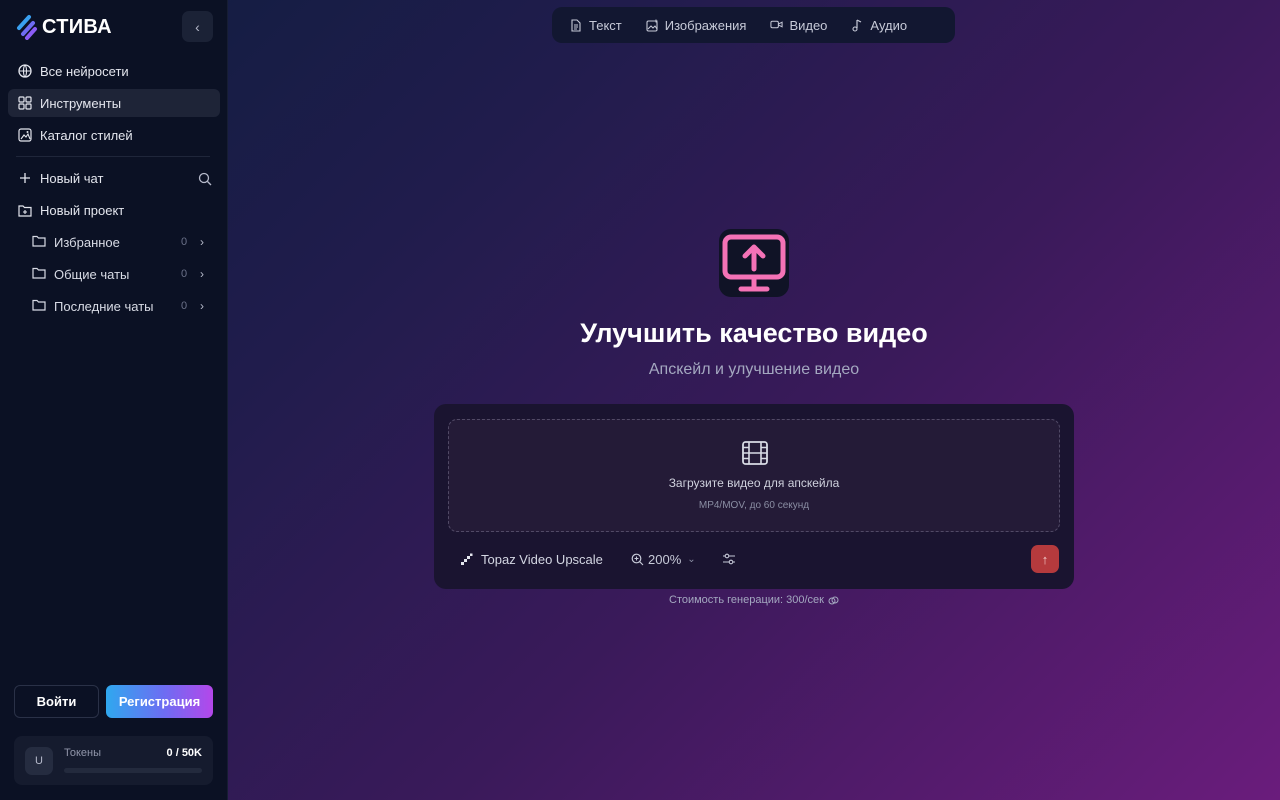  What do you see at coordinates (605, 25) in the screenshot?
I see `tab-label: Текст` at bounding box center [605, 25].